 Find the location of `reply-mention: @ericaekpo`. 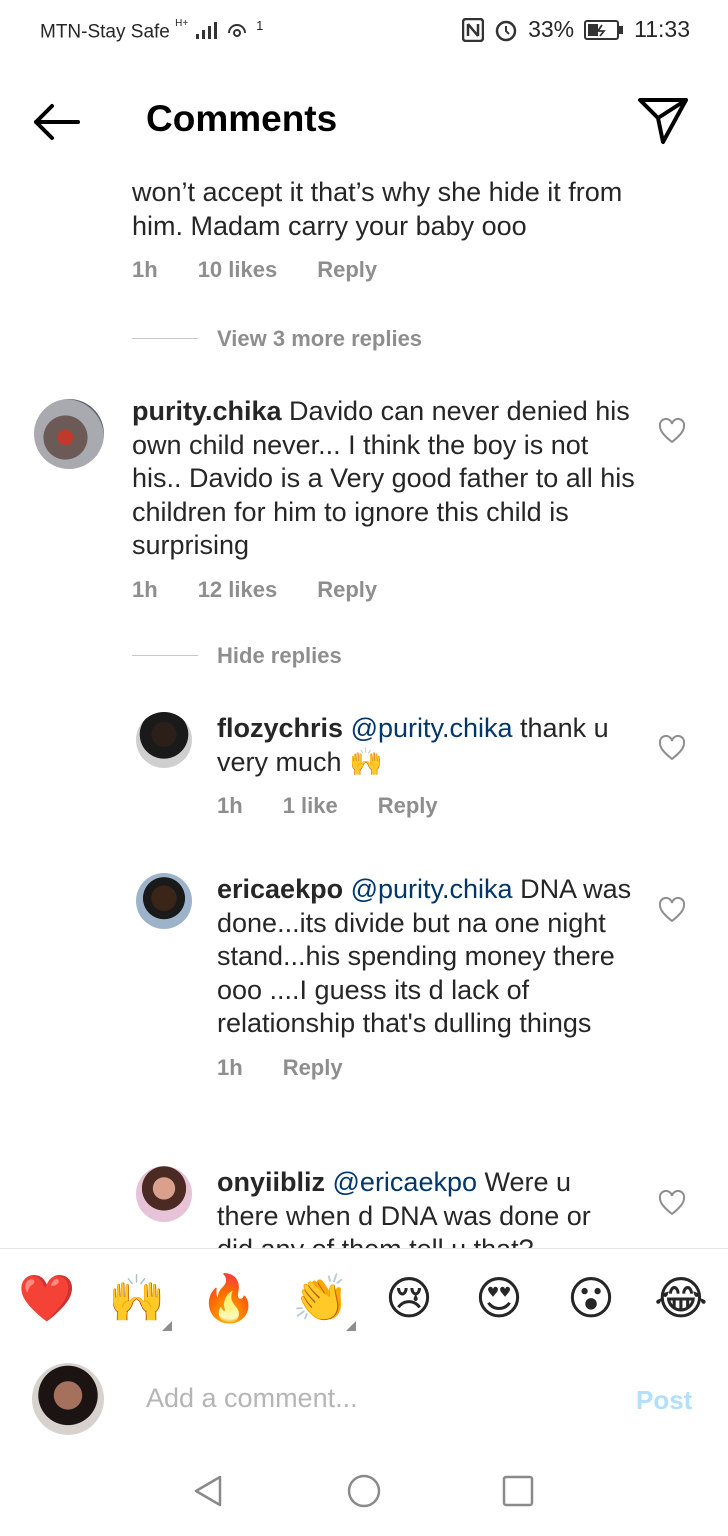

reply-mention: @ericaekpo is located at coordinates (405, 1182).